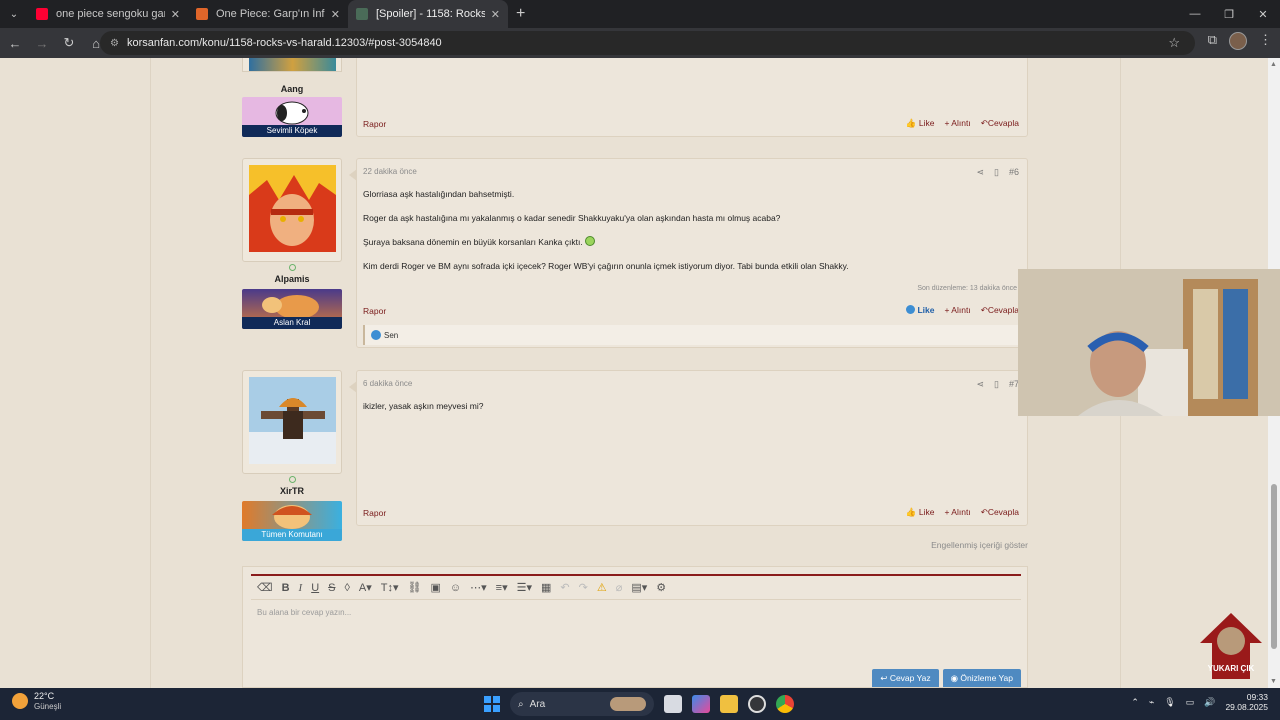 This screenshot has width=1280, height=720. Describe the element at coordinates (920, 310) in the screenshot. I see `like-button: Like` at that location.